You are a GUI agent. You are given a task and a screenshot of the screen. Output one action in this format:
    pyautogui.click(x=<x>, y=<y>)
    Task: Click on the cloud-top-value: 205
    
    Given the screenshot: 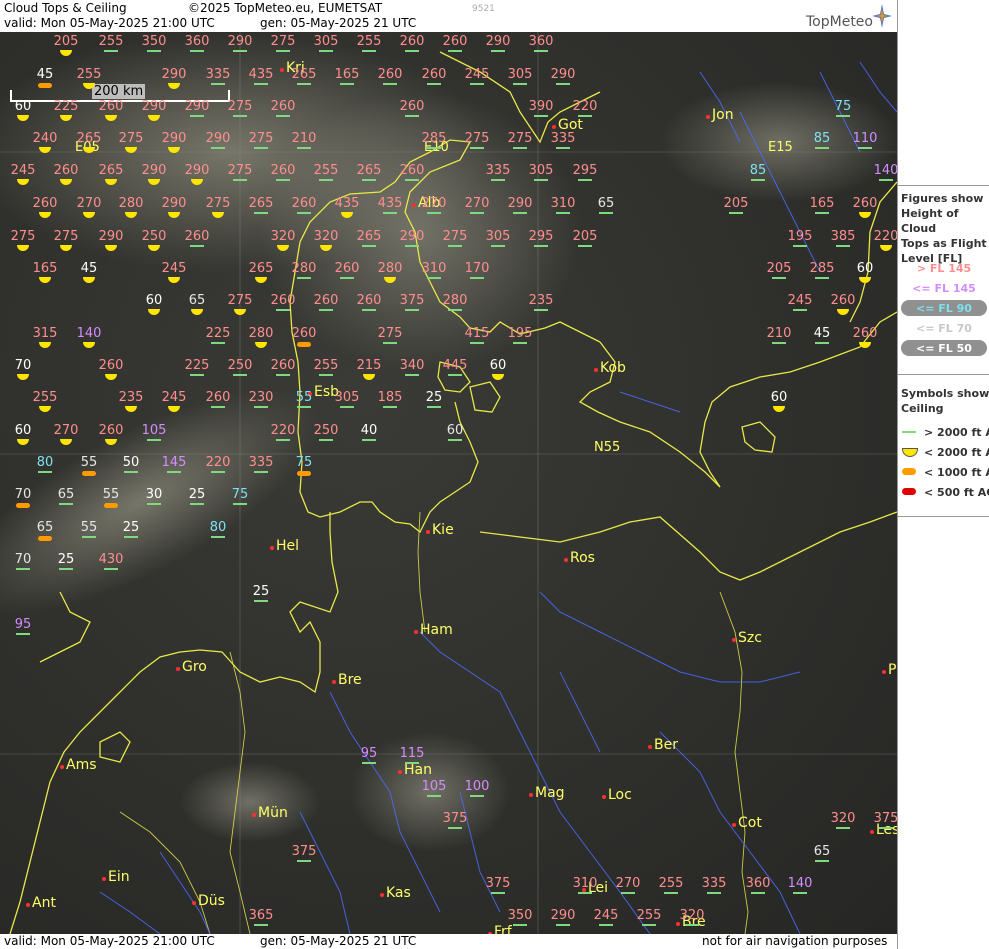 What is the action you would take?
    pyautogui.click(x=736, y=203)
    